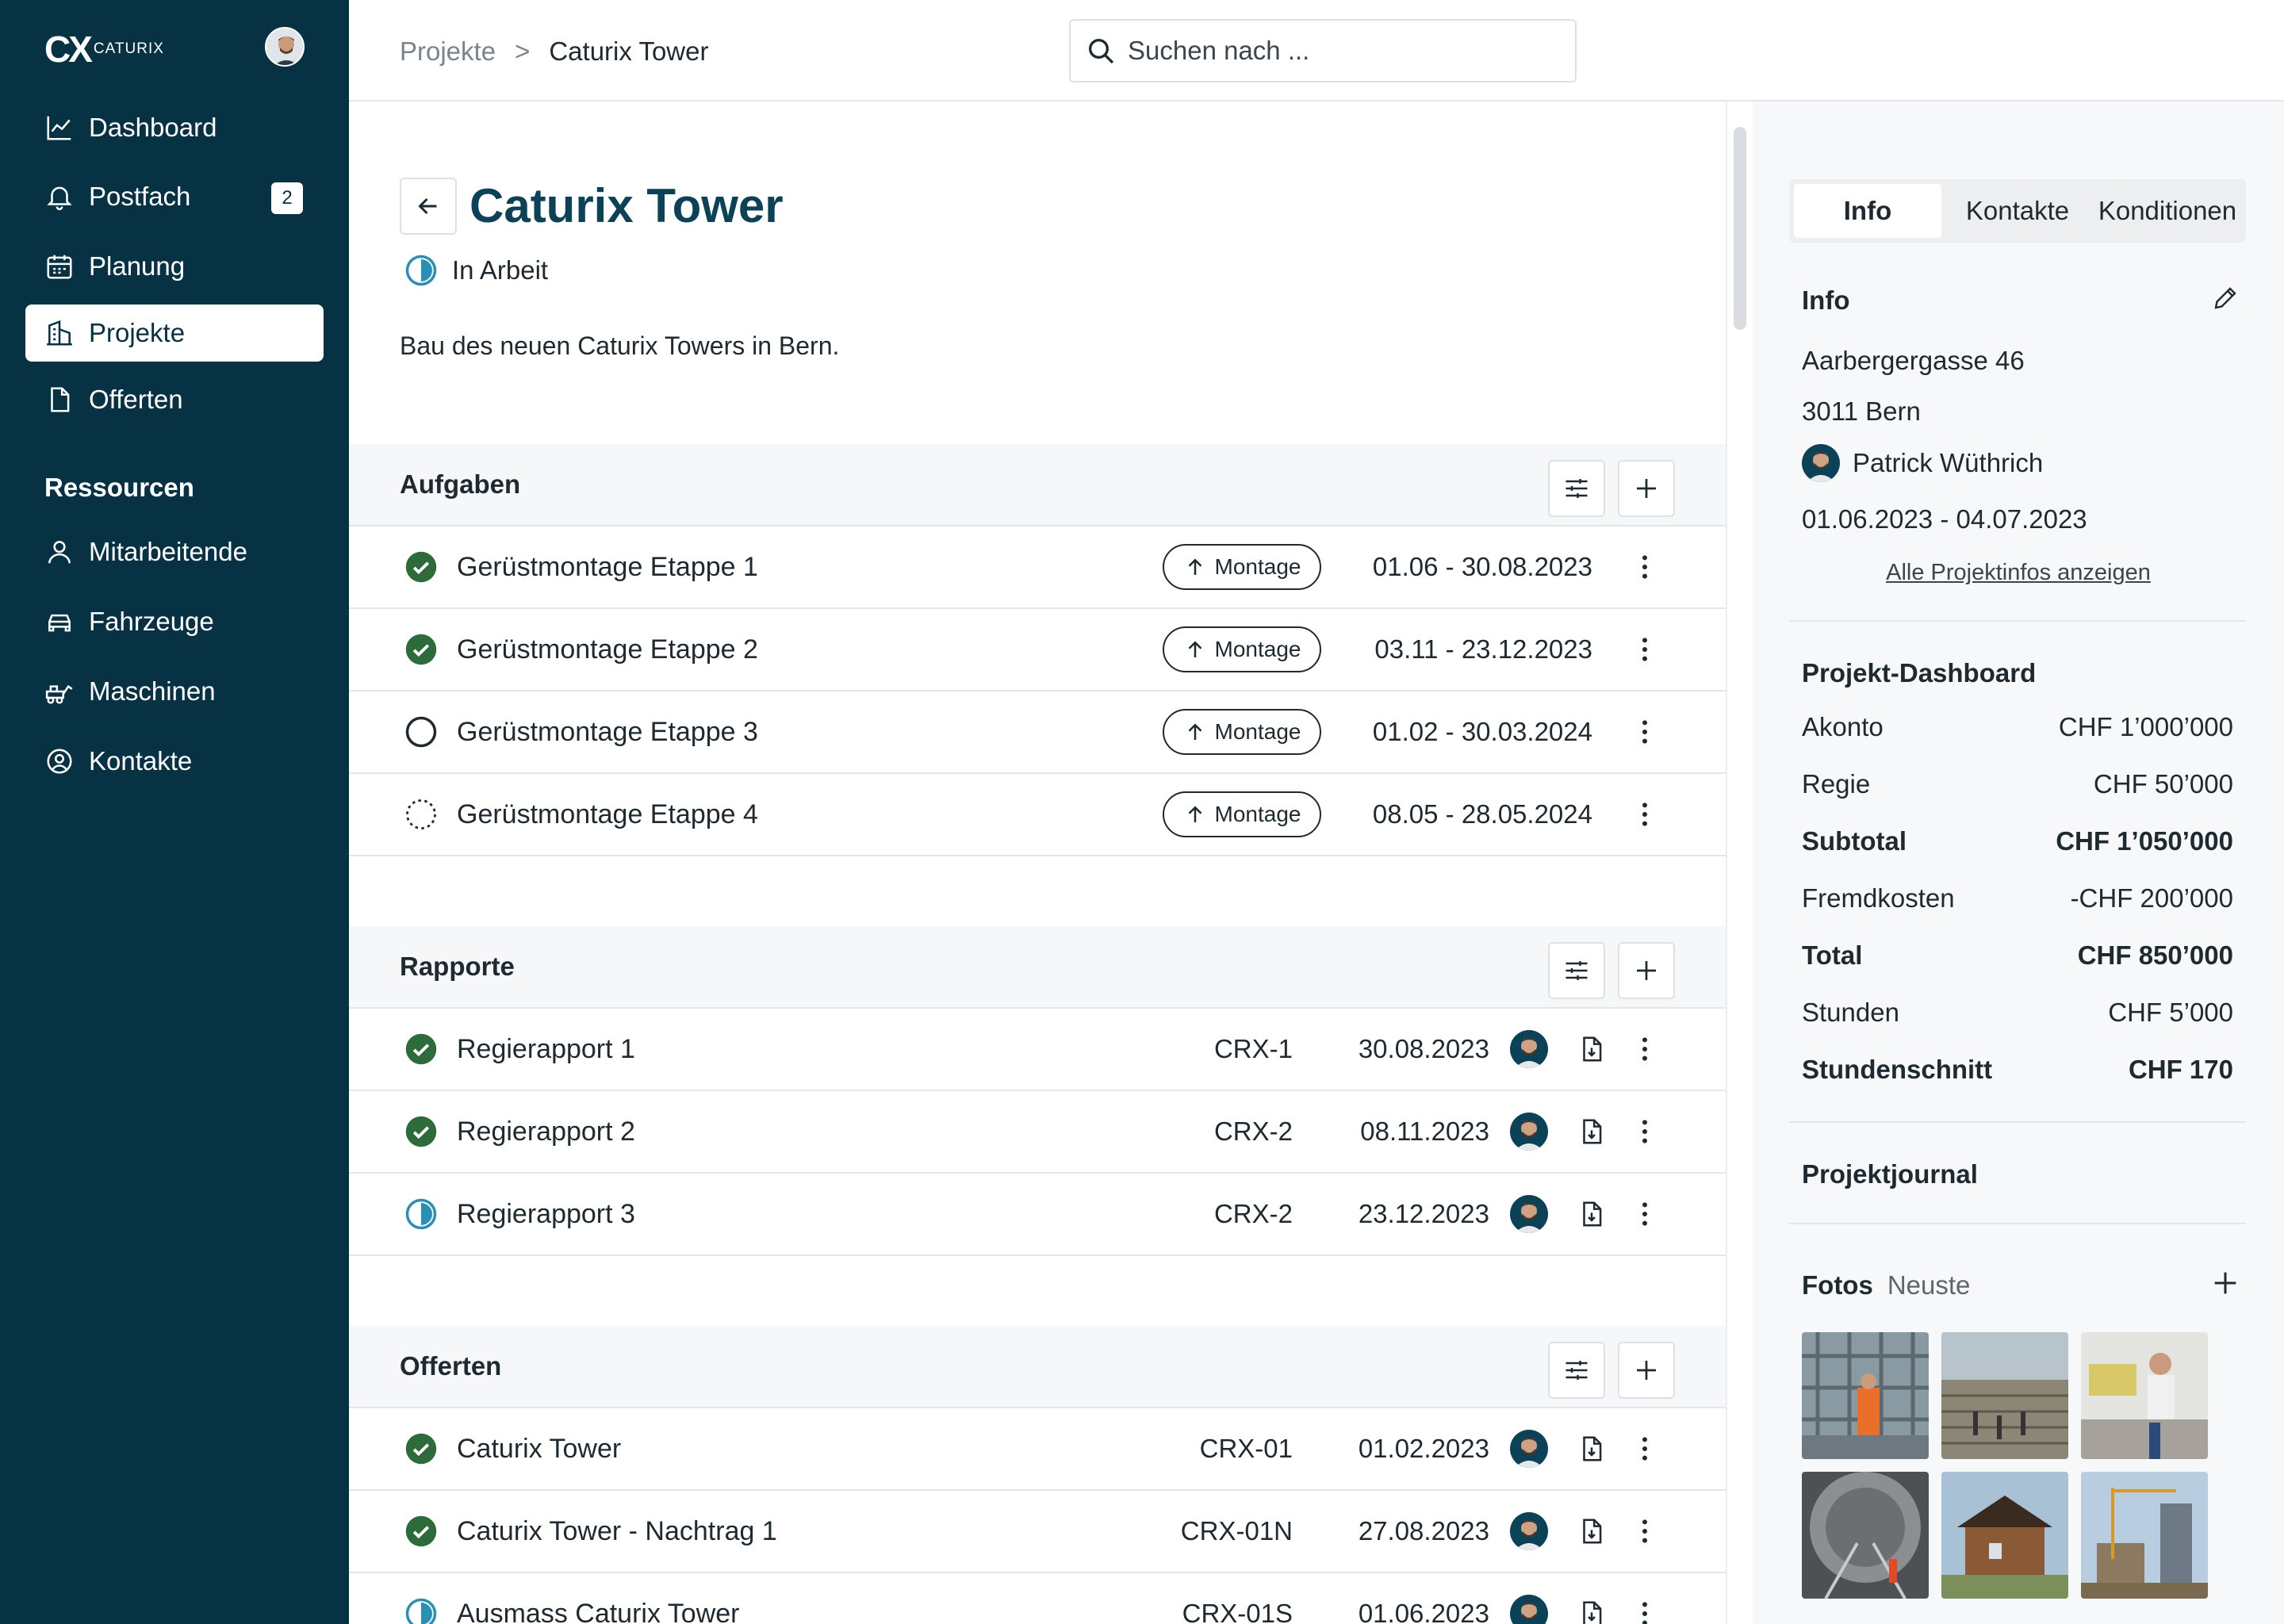 This screenshot has height=1624, width=2284. I want to click on offer-code: CRX-01, so click(1246, 1448).